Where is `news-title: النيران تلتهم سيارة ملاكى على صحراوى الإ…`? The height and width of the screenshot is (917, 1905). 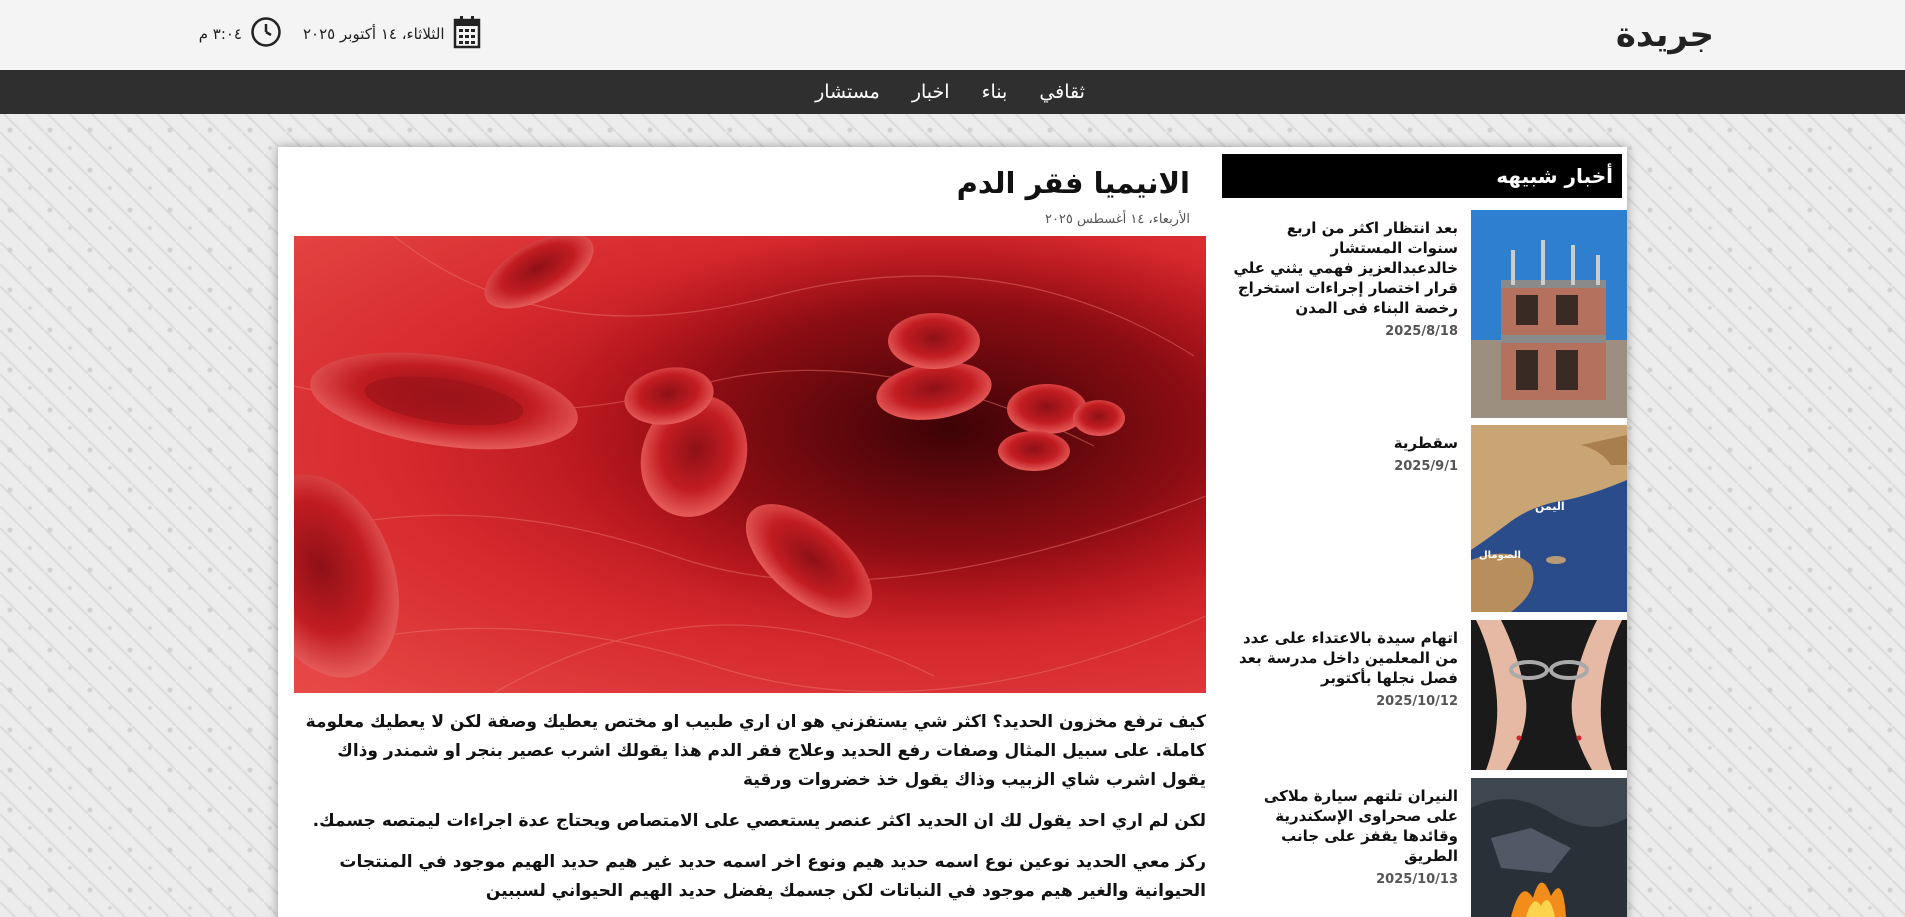 news-title: النيران تلتهم سيارة ملاكى على صحراوى الإ… is located at coordinates (1345, 826).